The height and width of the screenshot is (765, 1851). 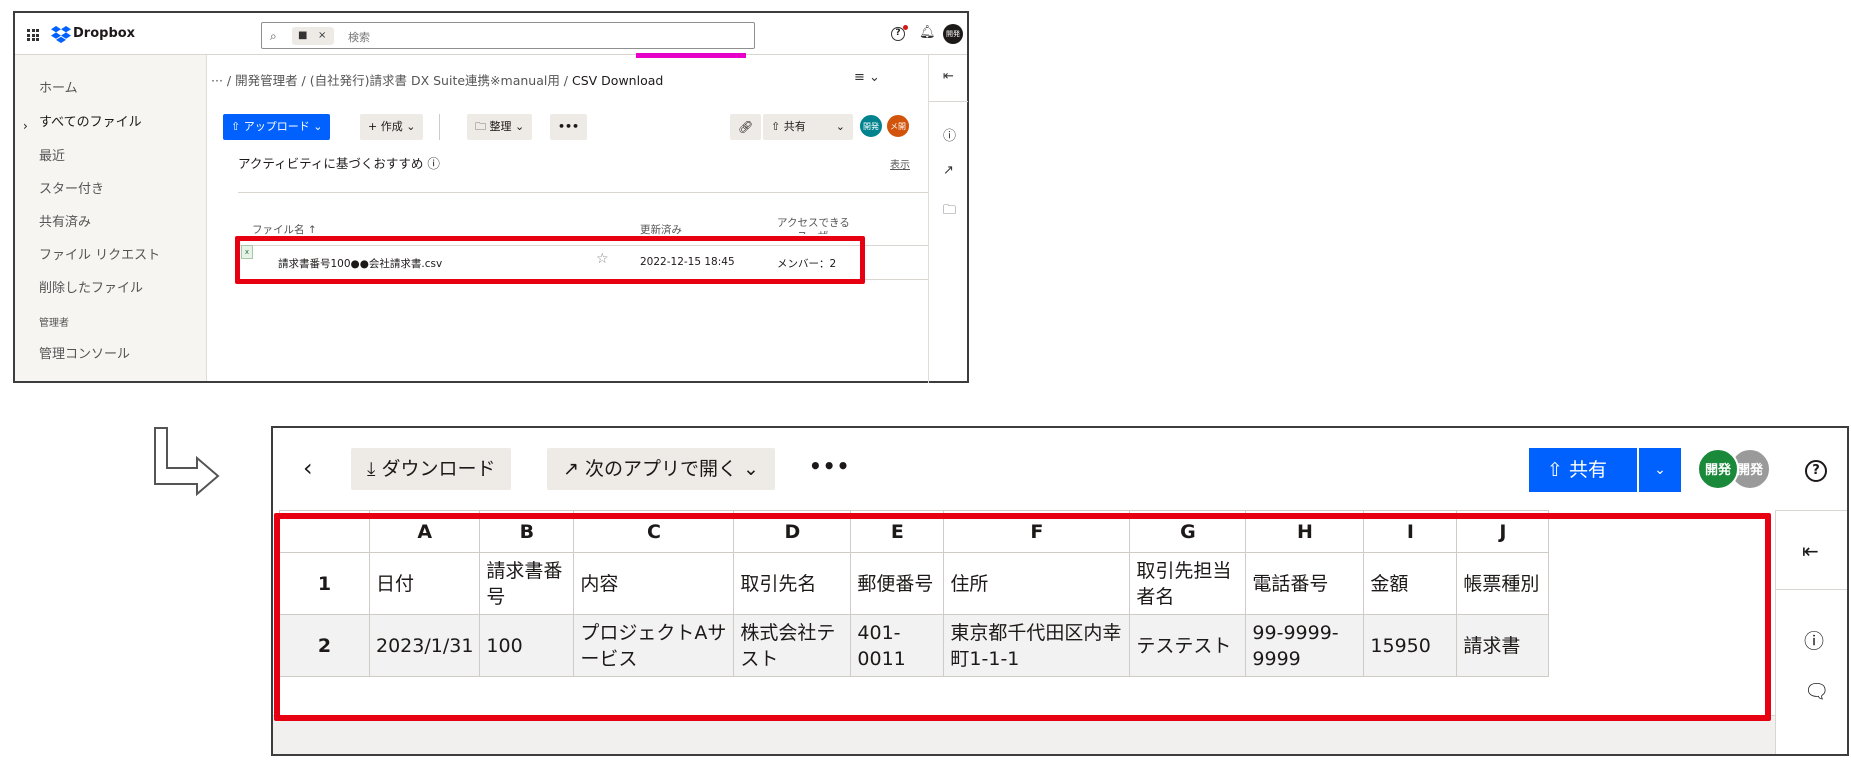 I want to click on sidebar-item-admin-console: 管理コンソール, so click(x=84, y=352).